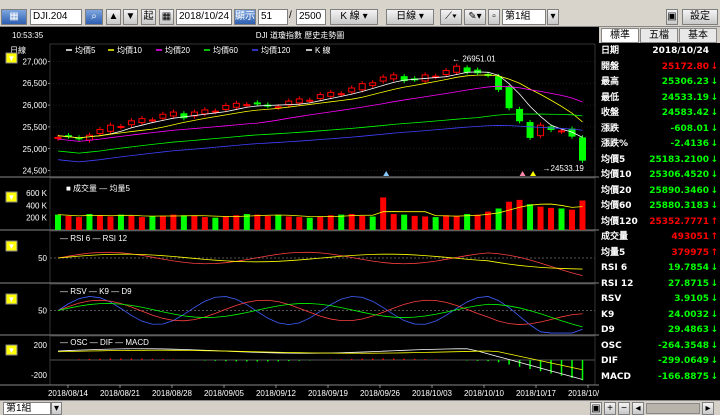 The image size is (720, 415). What do you see at coordinates (474, 59) in the screenshot?
I see `high-price-label: ← 26951.01` at bounding box center [474, 59].